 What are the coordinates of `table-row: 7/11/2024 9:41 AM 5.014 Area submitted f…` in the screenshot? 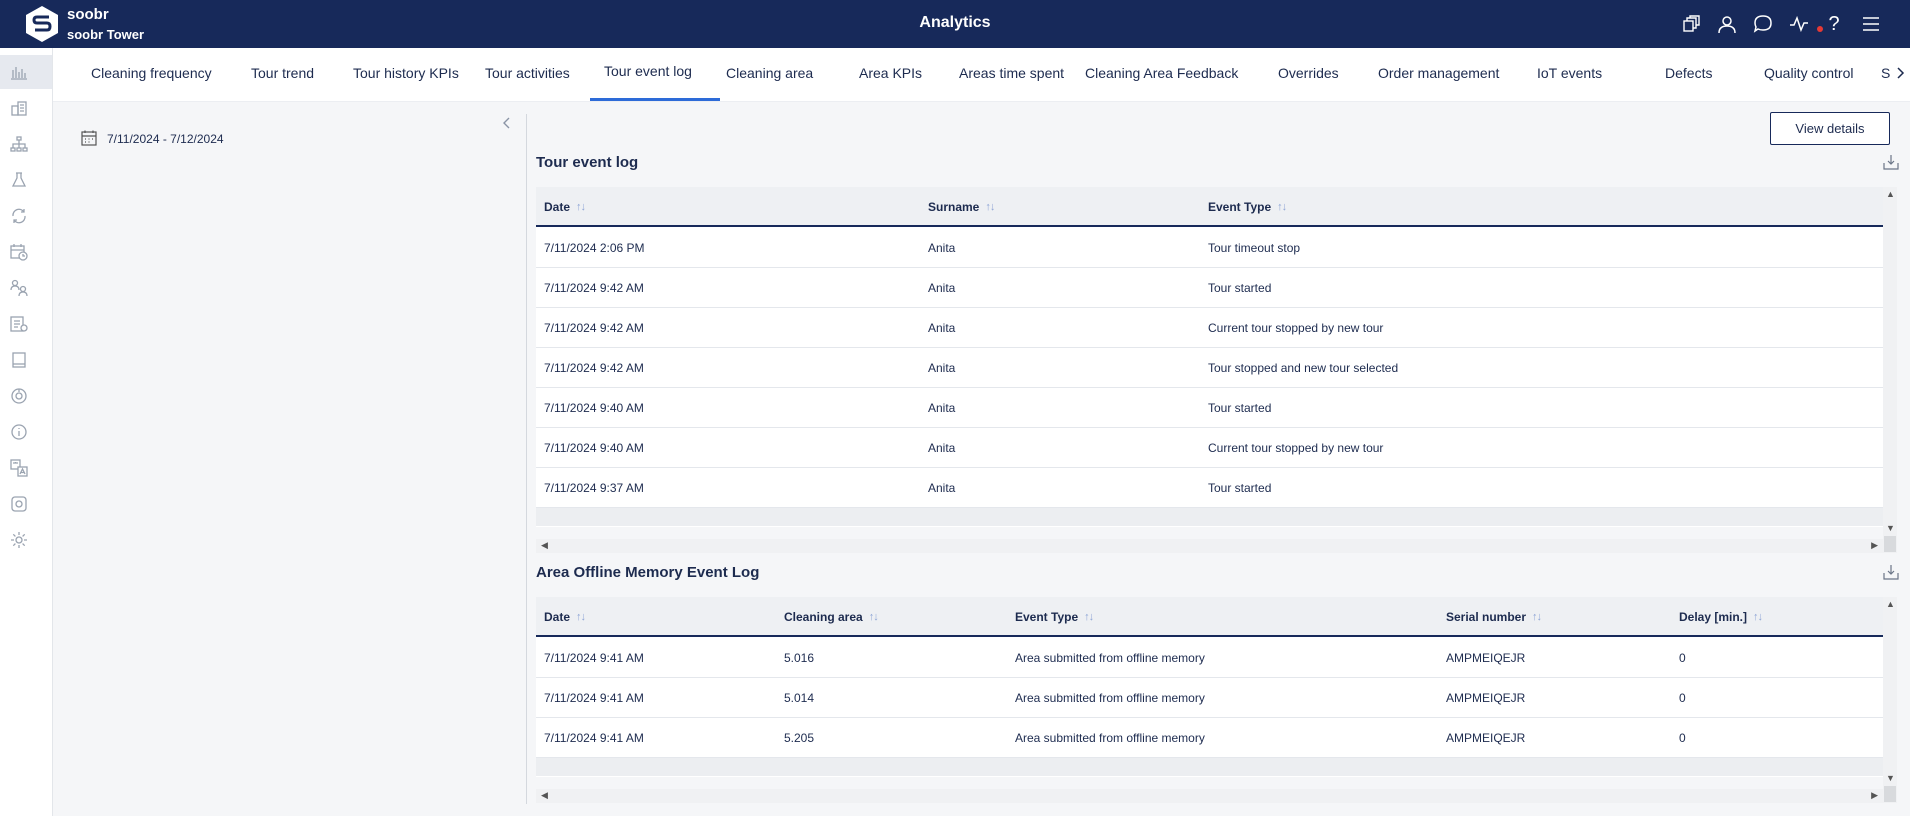 It's located at (1209, 698).